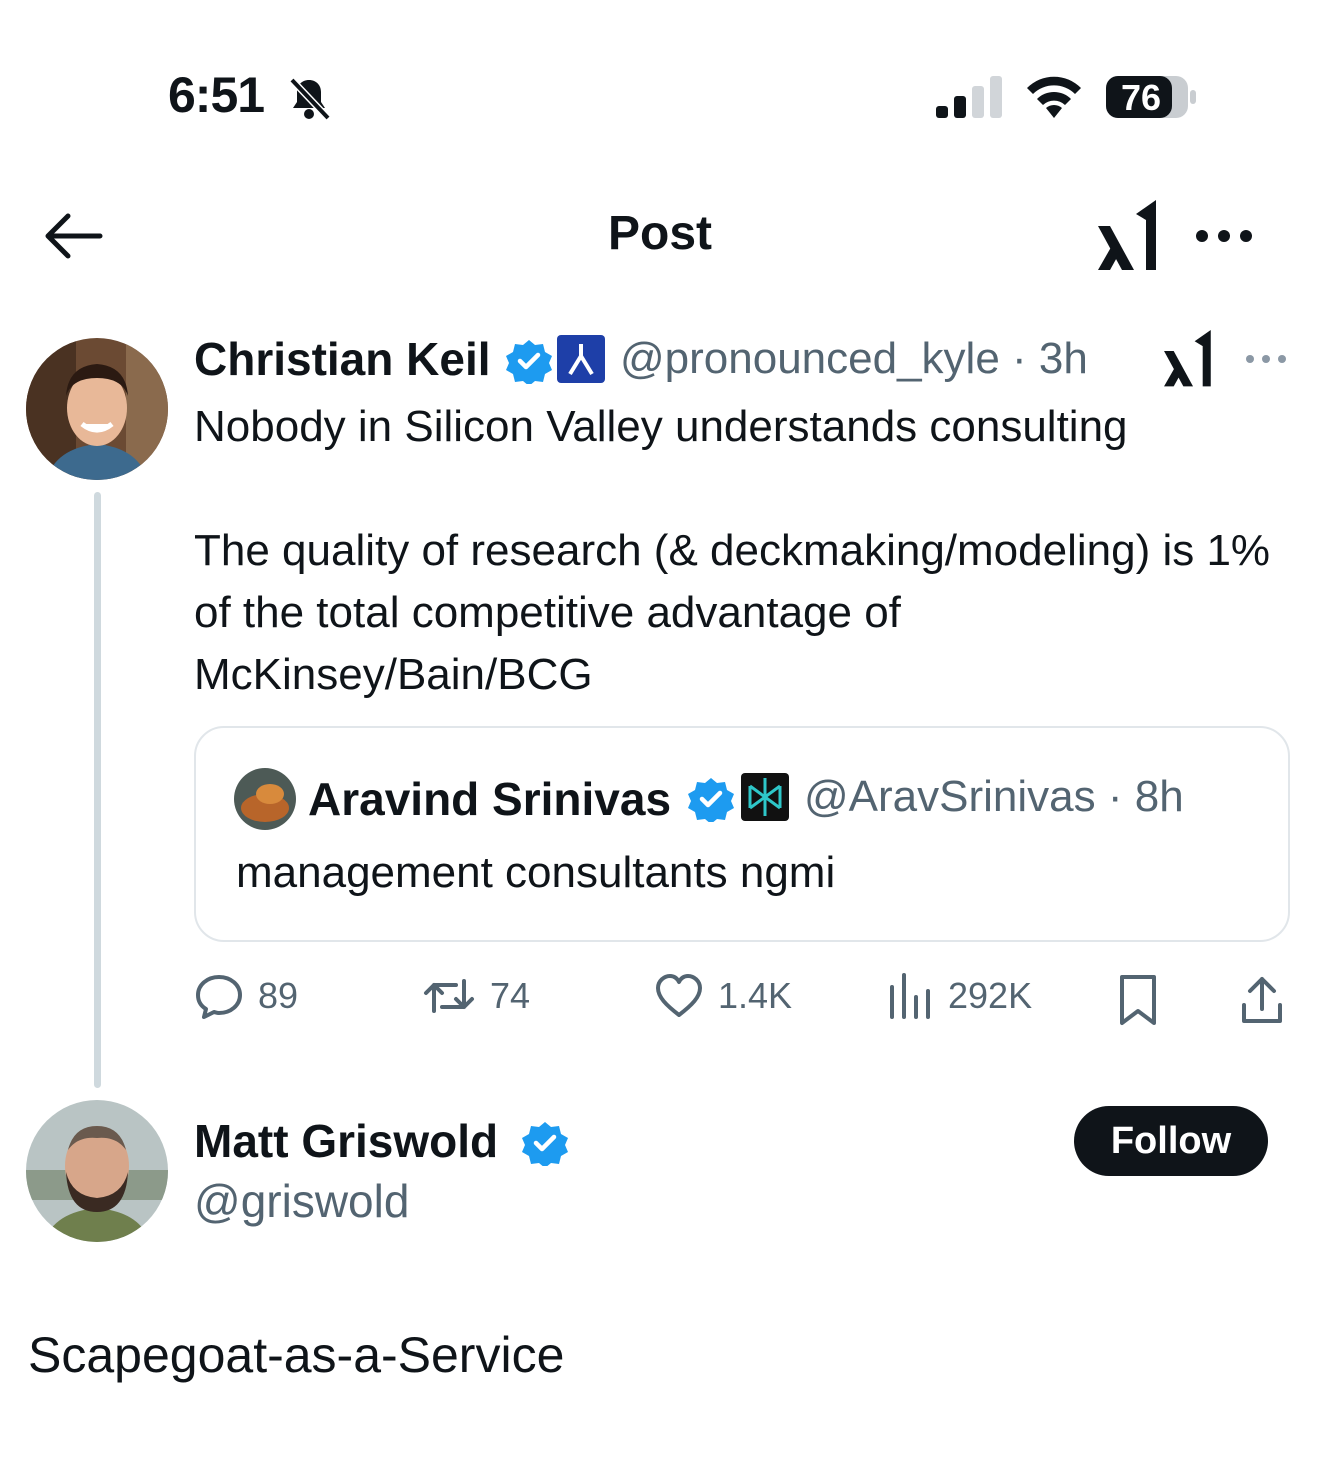  I want to click on status-time: 6:51, so click(216, 95).